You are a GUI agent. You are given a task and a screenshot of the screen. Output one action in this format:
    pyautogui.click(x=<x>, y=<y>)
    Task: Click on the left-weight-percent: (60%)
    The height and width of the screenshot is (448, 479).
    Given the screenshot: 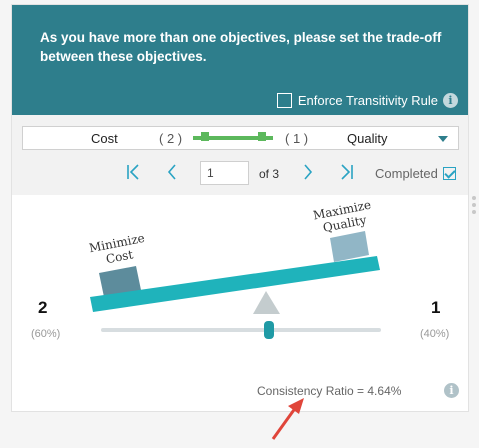 What is the action you would take?
    pyautogui.click(x=46, y=334)
    